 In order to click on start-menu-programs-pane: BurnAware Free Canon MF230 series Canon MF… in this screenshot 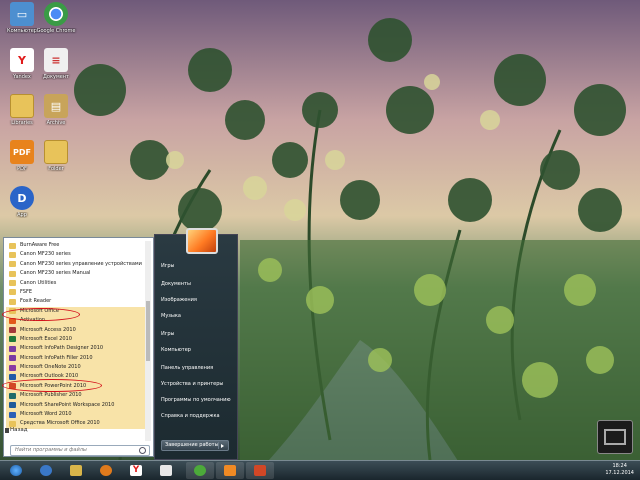, I will do `click(78, 347)`.